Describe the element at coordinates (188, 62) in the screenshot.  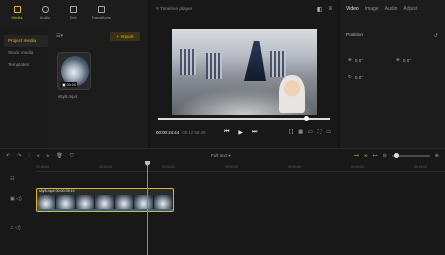
I see `store-shelf-left` at that location.